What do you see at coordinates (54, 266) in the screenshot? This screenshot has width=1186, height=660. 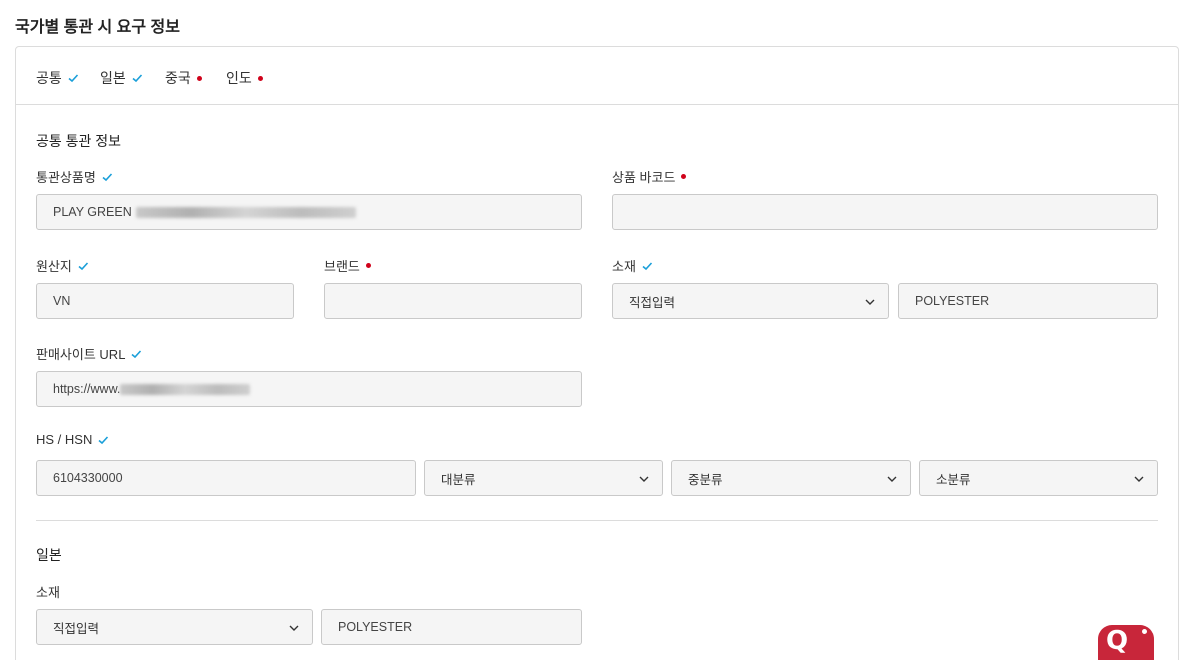 I see `label-text: 원산지` at bounding box center [54, 266].